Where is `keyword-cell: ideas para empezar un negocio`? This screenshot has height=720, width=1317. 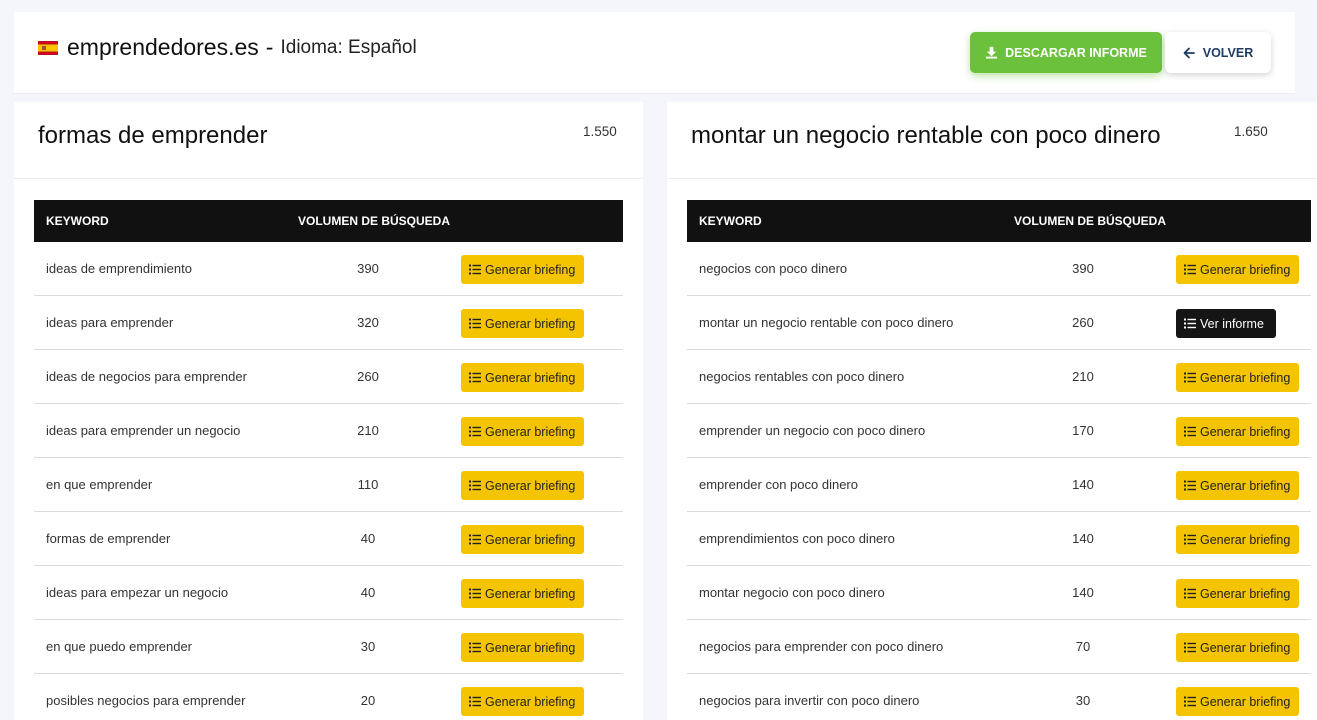 keyword-cell: ideas para empezar un negocio is located at coordinates (137, 592).